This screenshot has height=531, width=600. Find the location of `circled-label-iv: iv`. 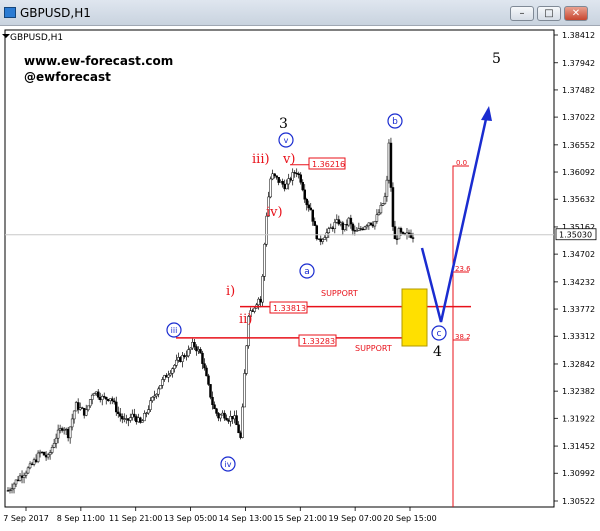

circled-label-iv: iv is located at coordinates (228, 464).